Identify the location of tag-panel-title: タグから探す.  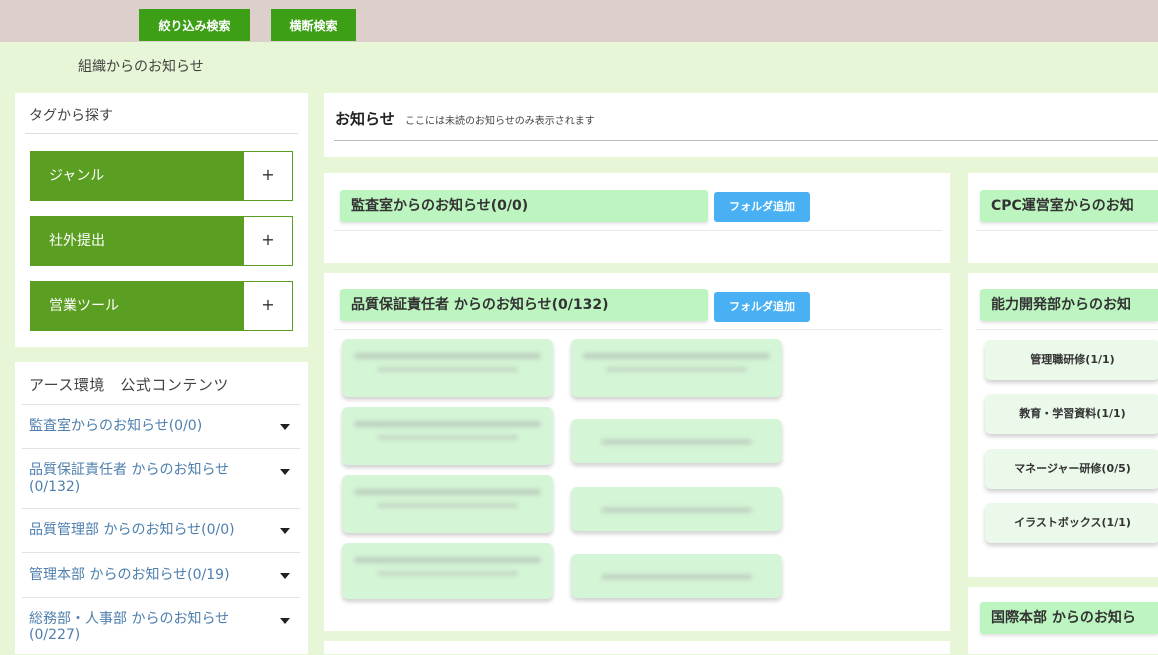
(71, 116).